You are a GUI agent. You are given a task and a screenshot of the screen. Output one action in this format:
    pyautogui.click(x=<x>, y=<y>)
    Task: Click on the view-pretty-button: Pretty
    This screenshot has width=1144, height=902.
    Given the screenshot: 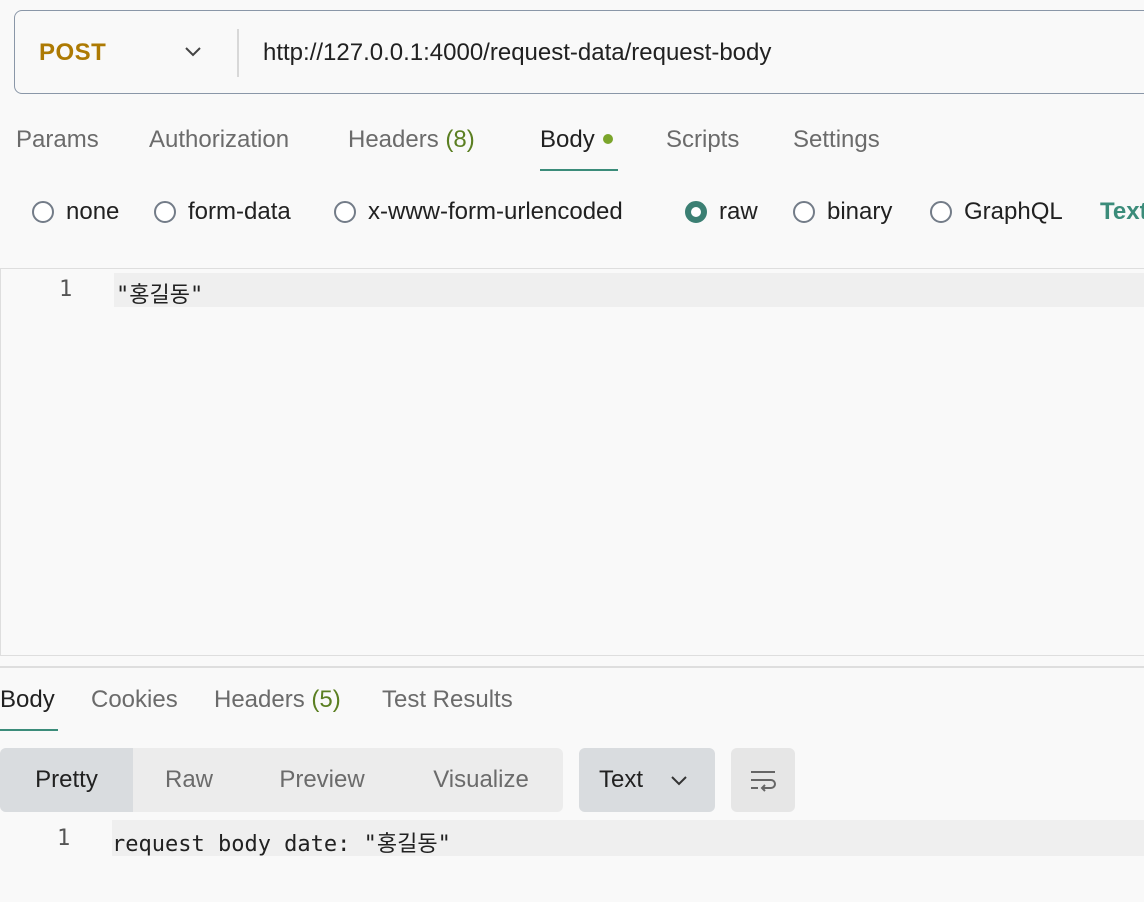 What is the action you would take?
    pyautogui.click(x=66, y=780)
    